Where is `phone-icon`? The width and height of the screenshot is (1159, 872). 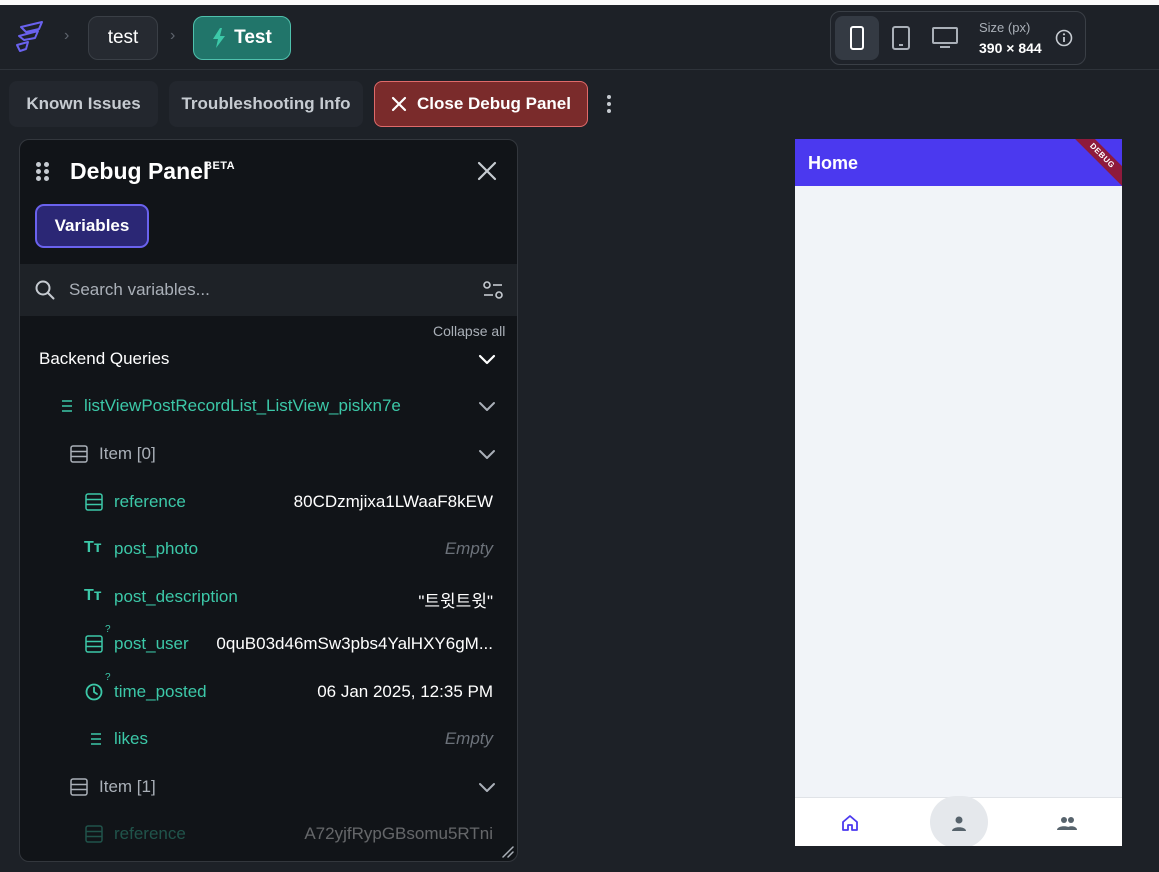
phone-icon is located at coordinates (857, 38).